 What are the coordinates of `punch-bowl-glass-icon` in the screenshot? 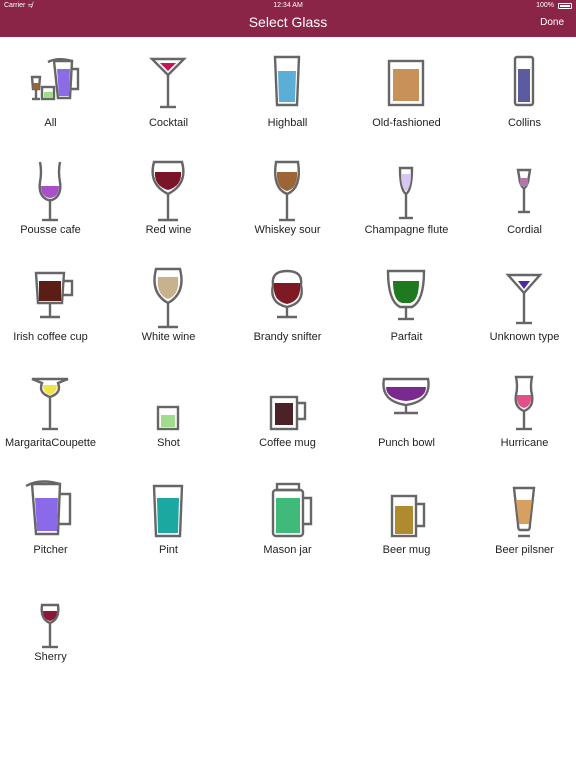 It's located at (406, 396).